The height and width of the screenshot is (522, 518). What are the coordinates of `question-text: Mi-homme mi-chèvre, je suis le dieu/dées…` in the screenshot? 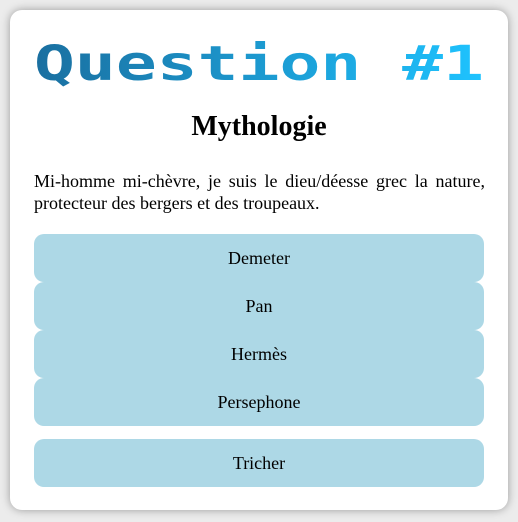 It's located at (259, 192).